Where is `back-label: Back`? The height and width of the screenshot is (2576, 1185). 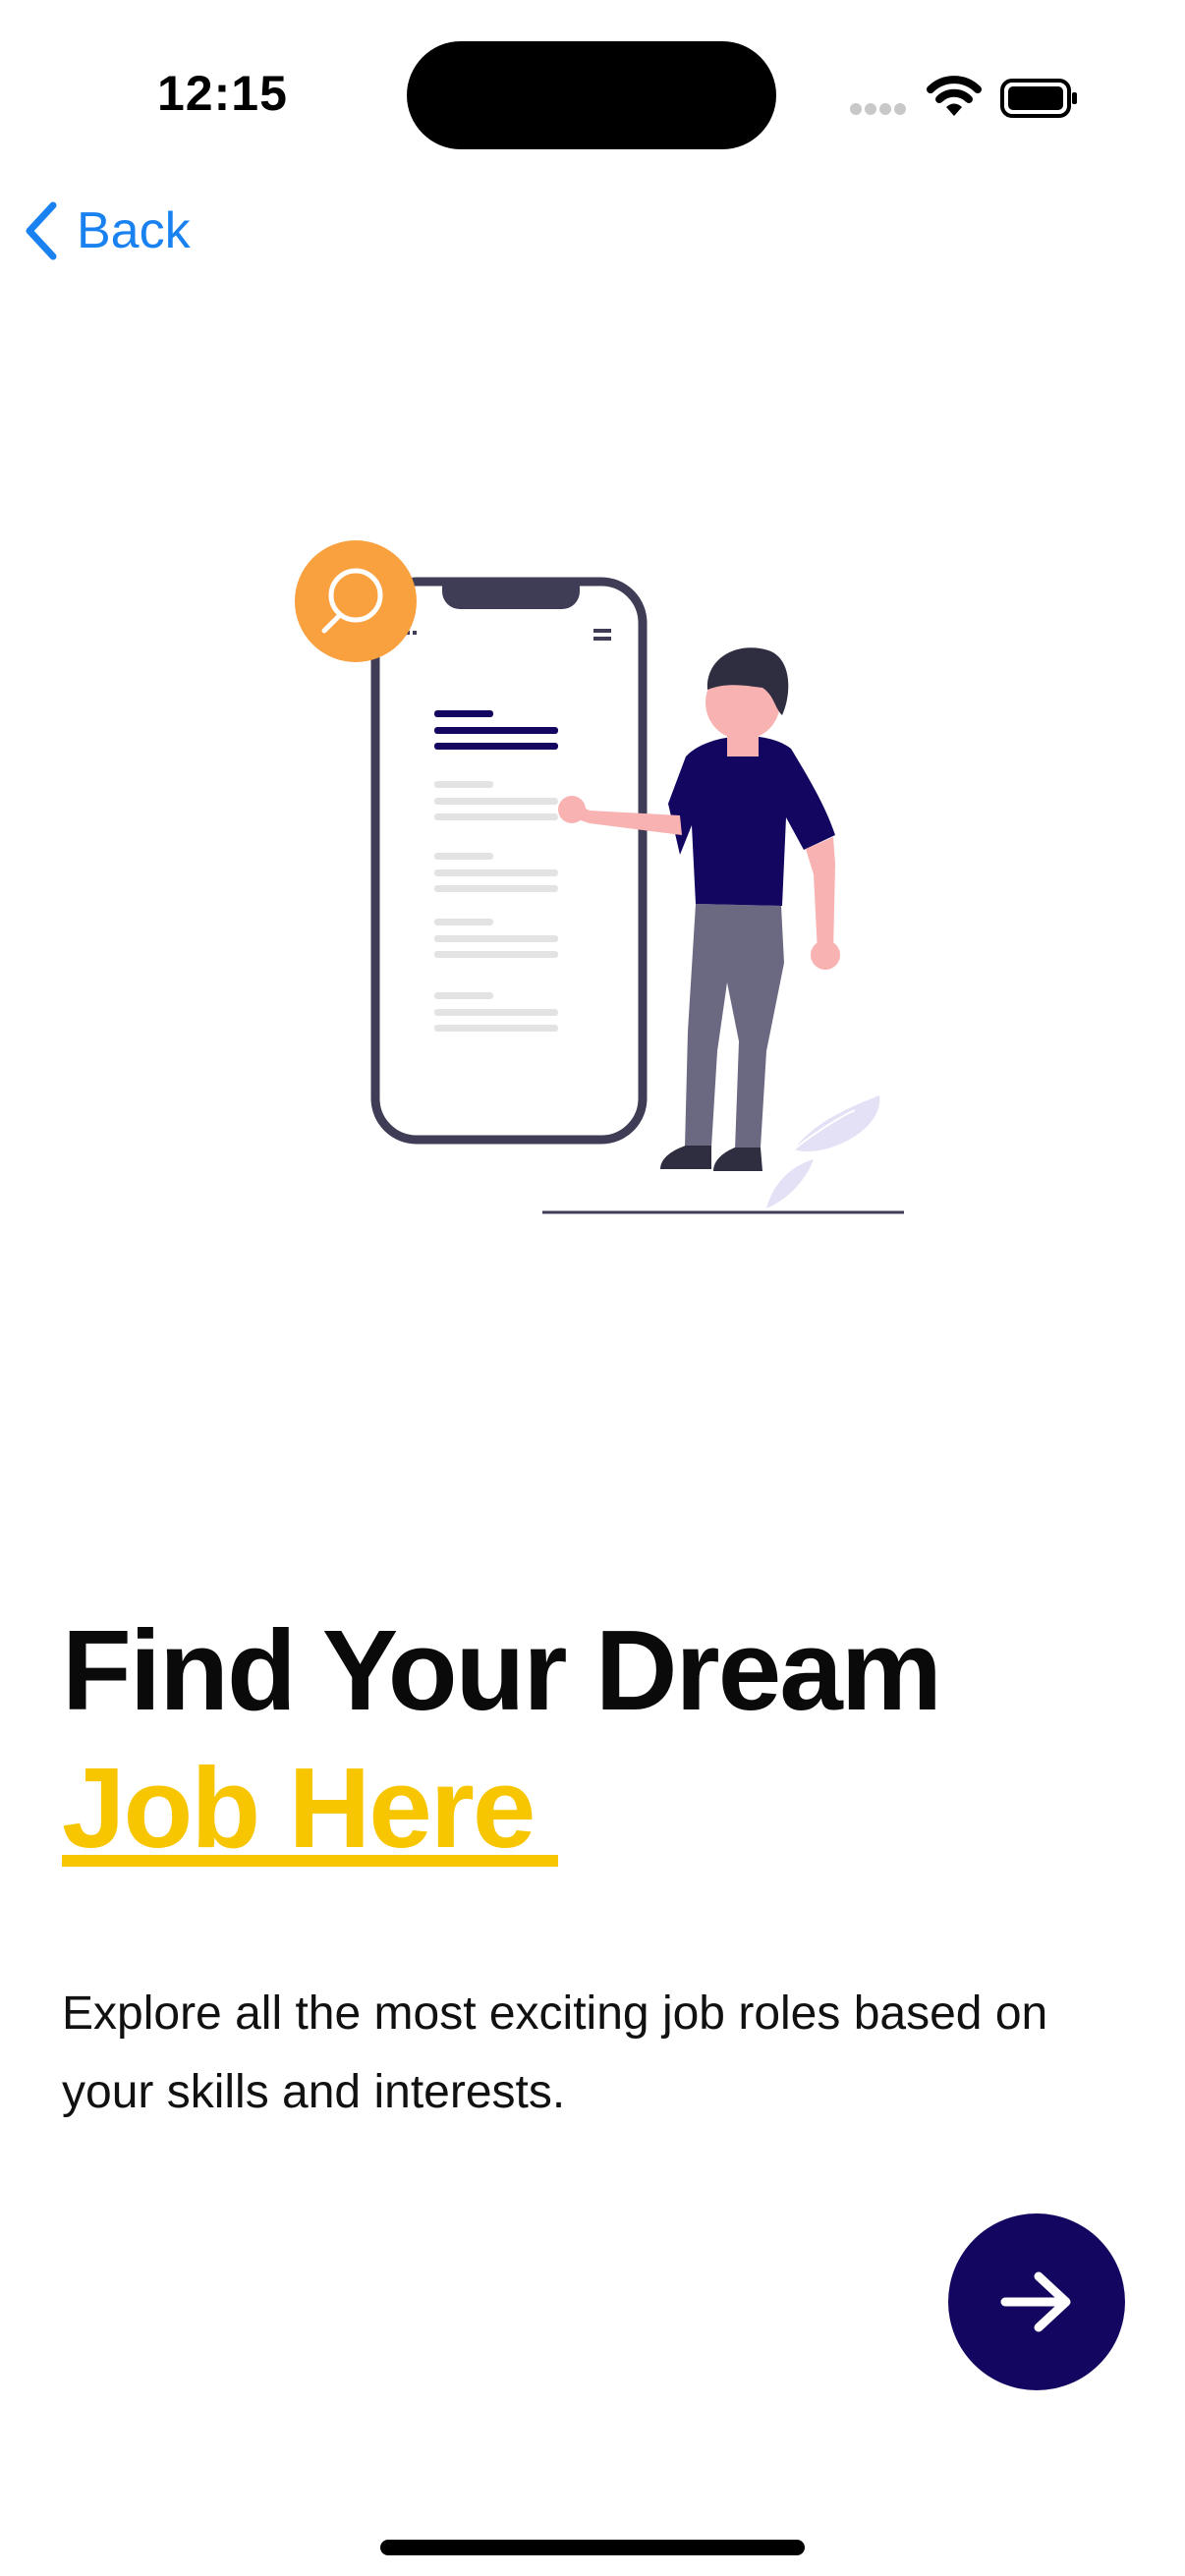
back-label: Back is located at coordinates (134, 230).